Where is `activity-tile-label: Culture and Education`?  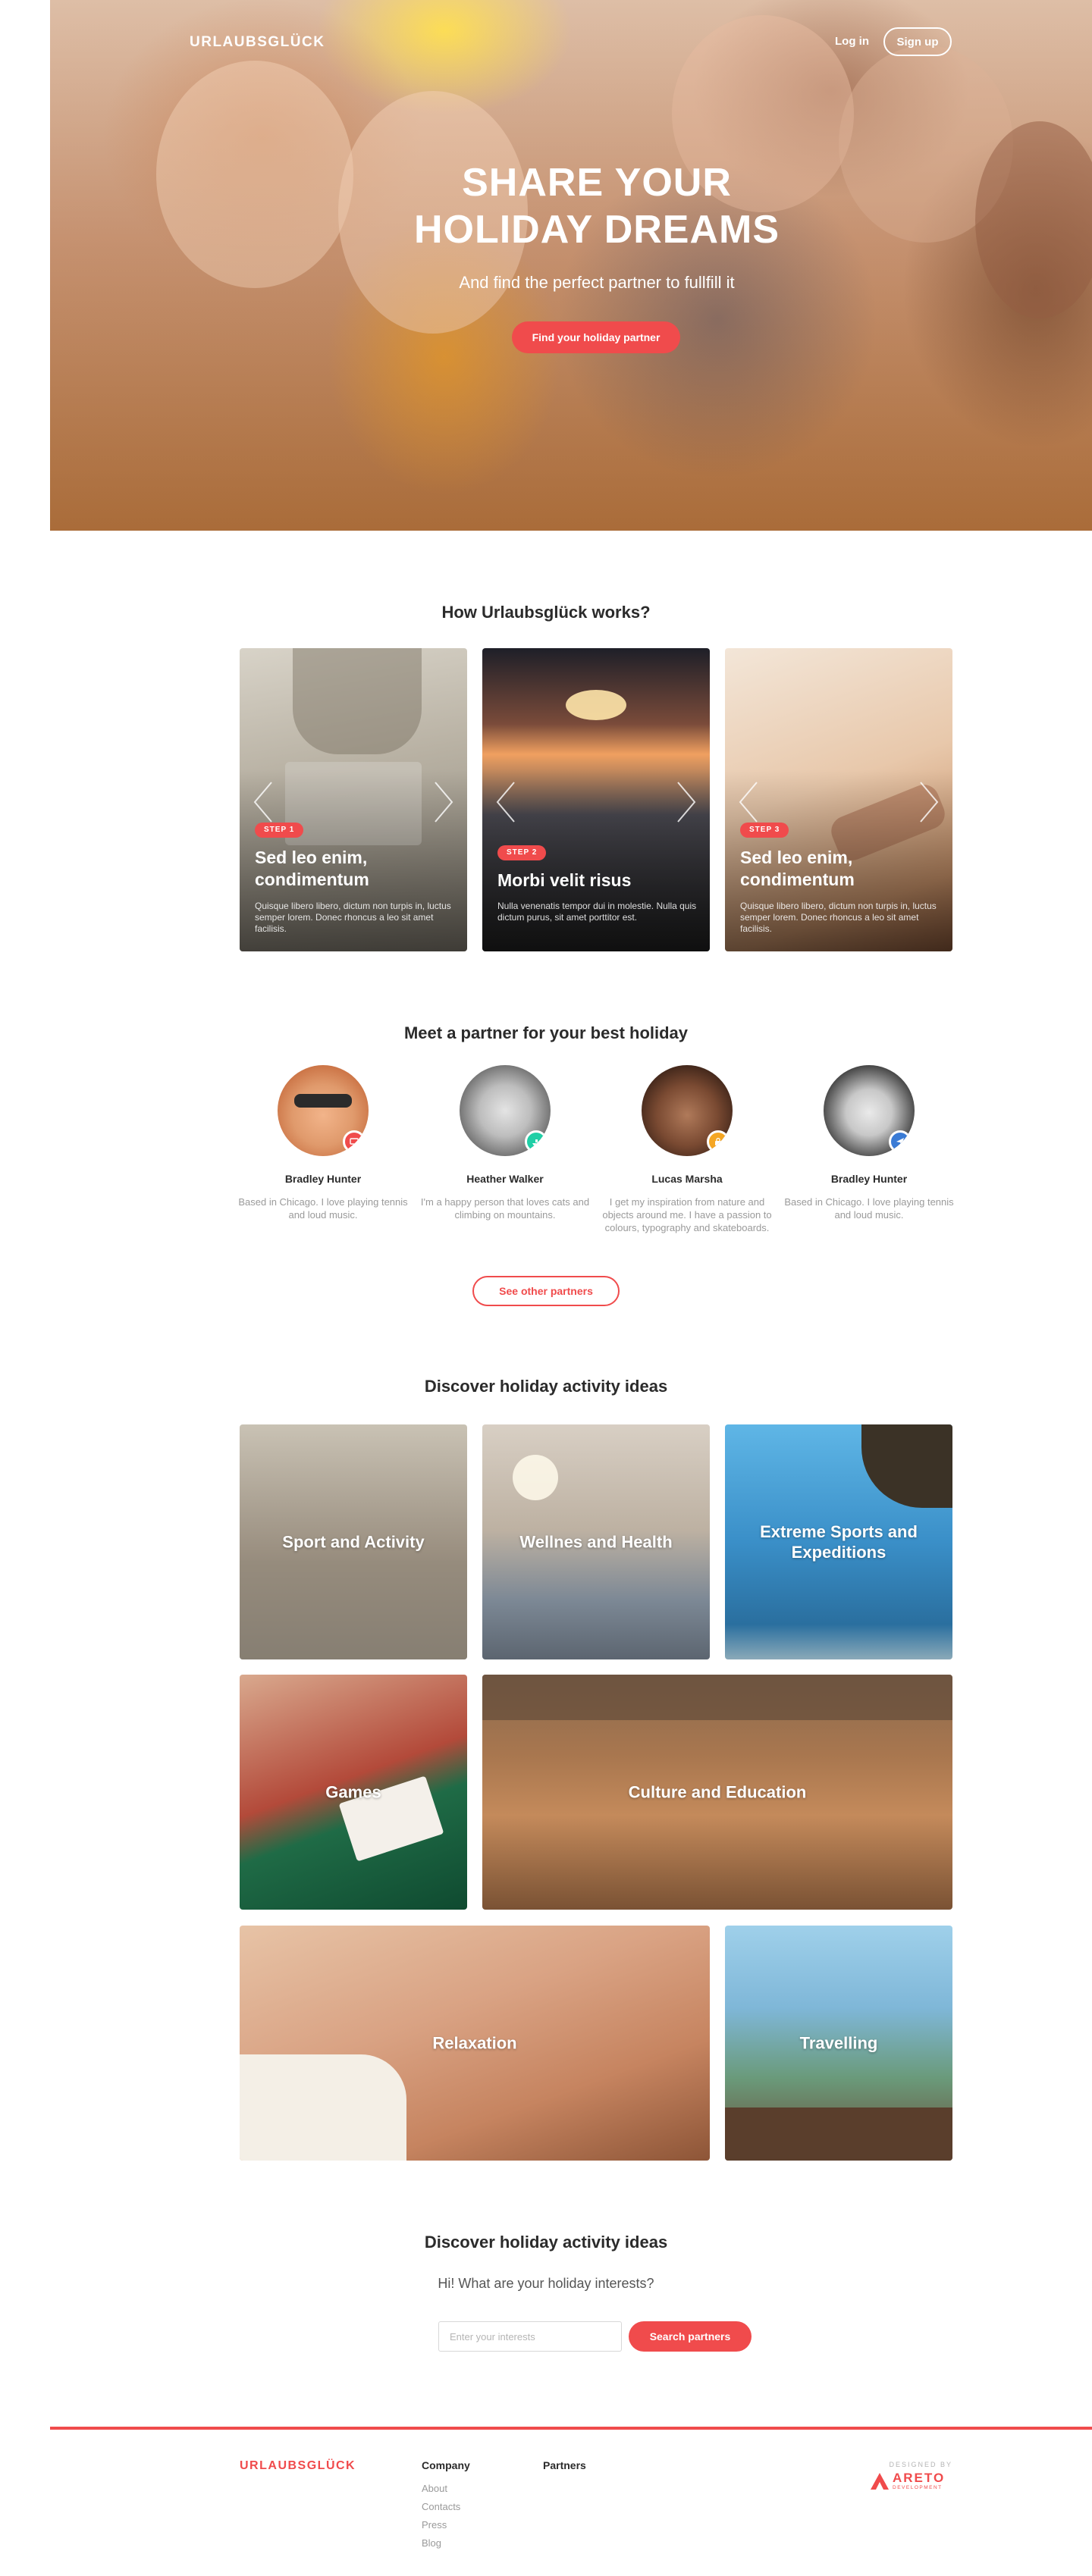 activity-tile-label: Culture and Education is located at coordinates (717, 1792).